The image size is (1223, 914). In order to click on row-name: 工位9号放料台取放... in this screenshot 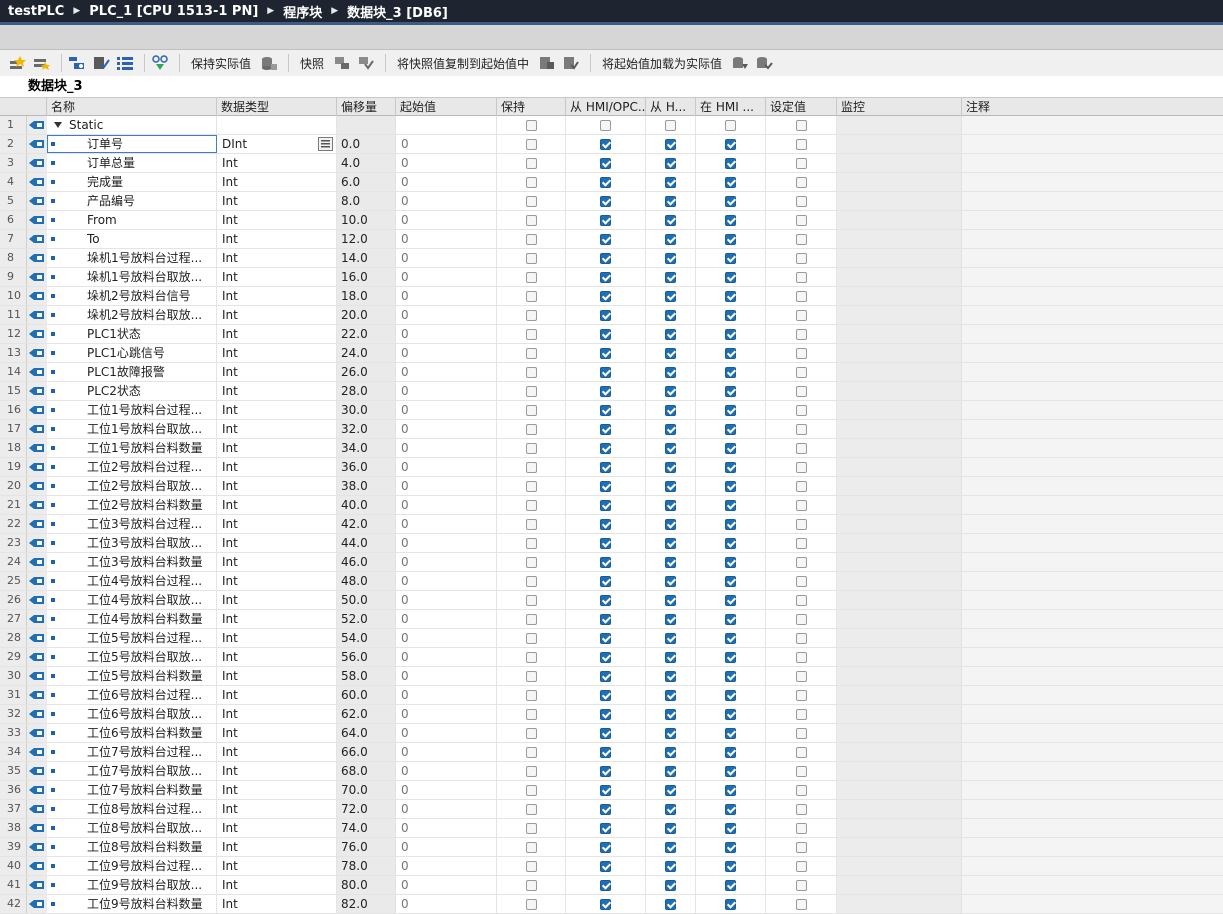, I will do `click(132, 885)`.